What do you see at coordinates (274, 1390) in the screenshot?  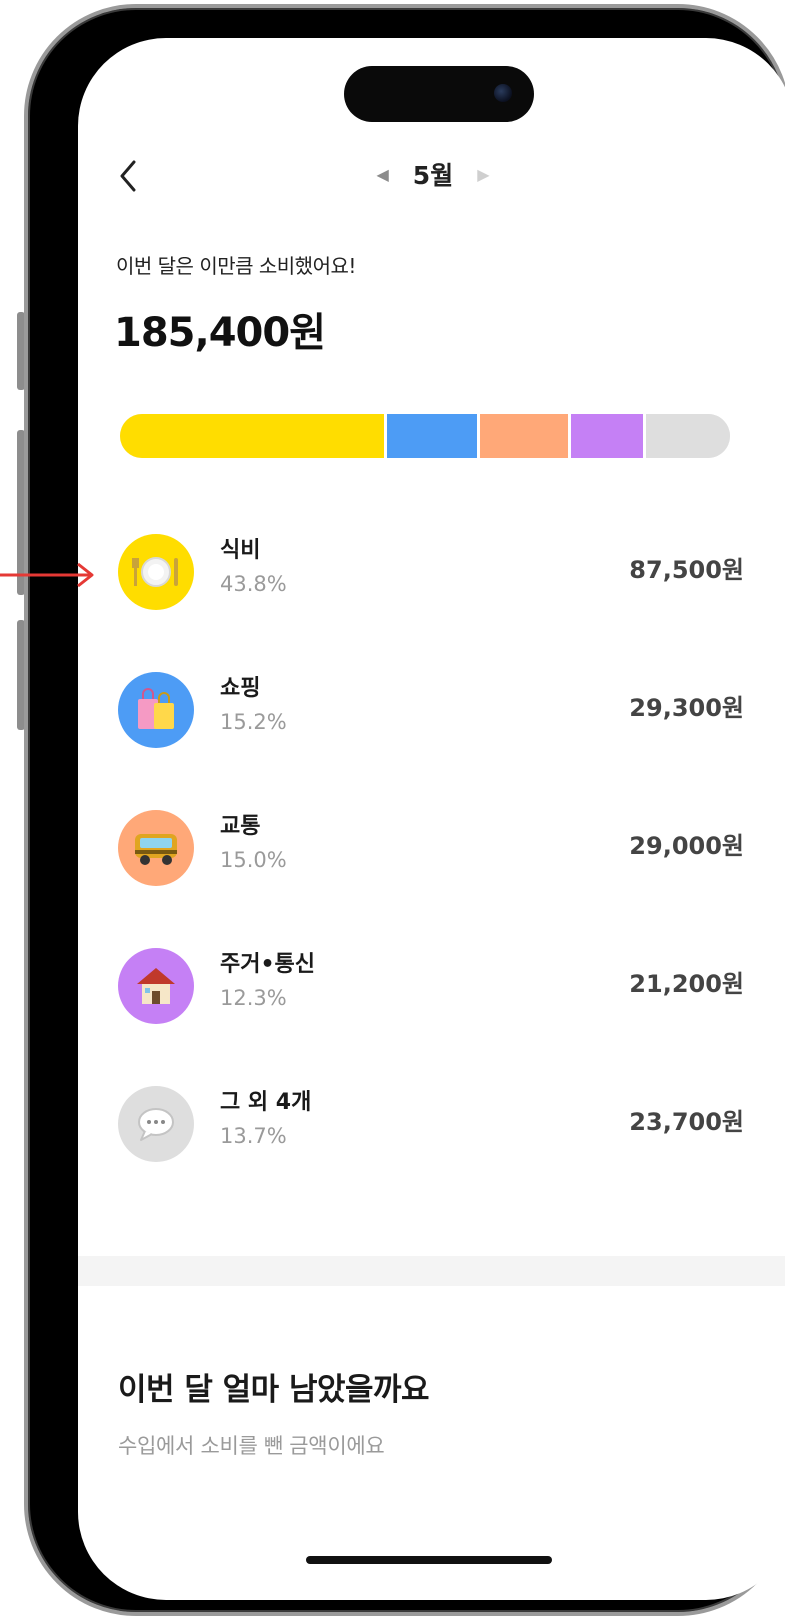 I see `remaining-title: 이번 달 얼마 남았을까요` at bounding box center [274, 1390].